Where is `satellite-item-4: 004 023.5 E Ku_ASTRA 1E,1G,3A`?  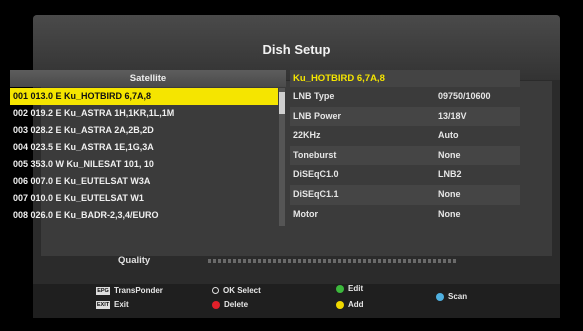
satellite-item-4: 004 023.5 E Ku_ASTRA 1E,1G,3A is located at coordinates (144, 147).